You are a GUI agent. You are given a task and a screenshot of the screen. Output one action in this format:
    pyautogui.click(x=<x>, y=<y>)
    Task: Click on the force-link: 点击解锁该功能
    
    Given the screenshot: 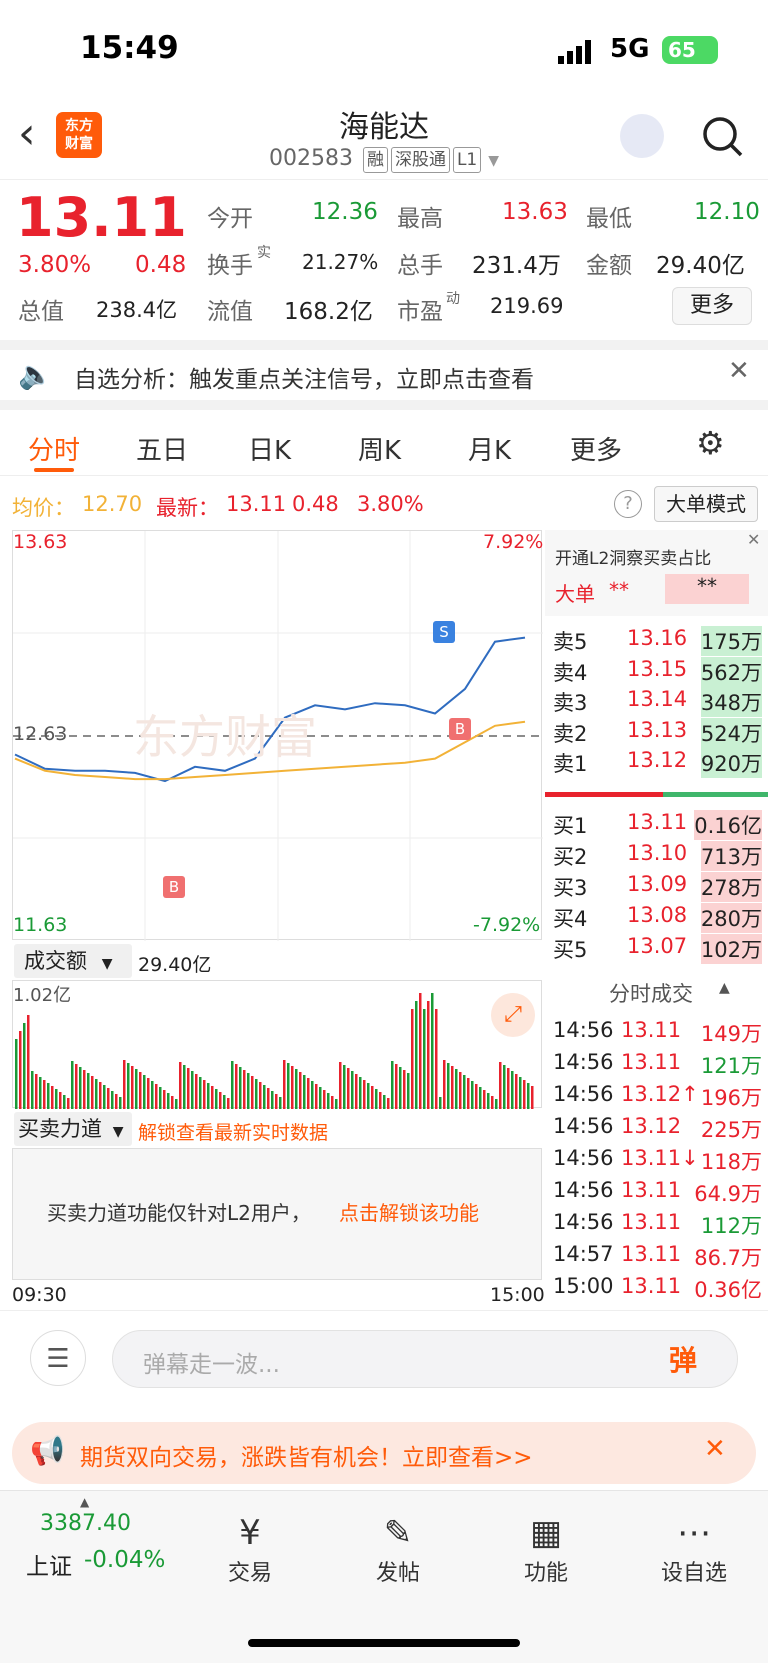 What is the action you would take?
    pyautogui.click(x=409, y=1211)
    